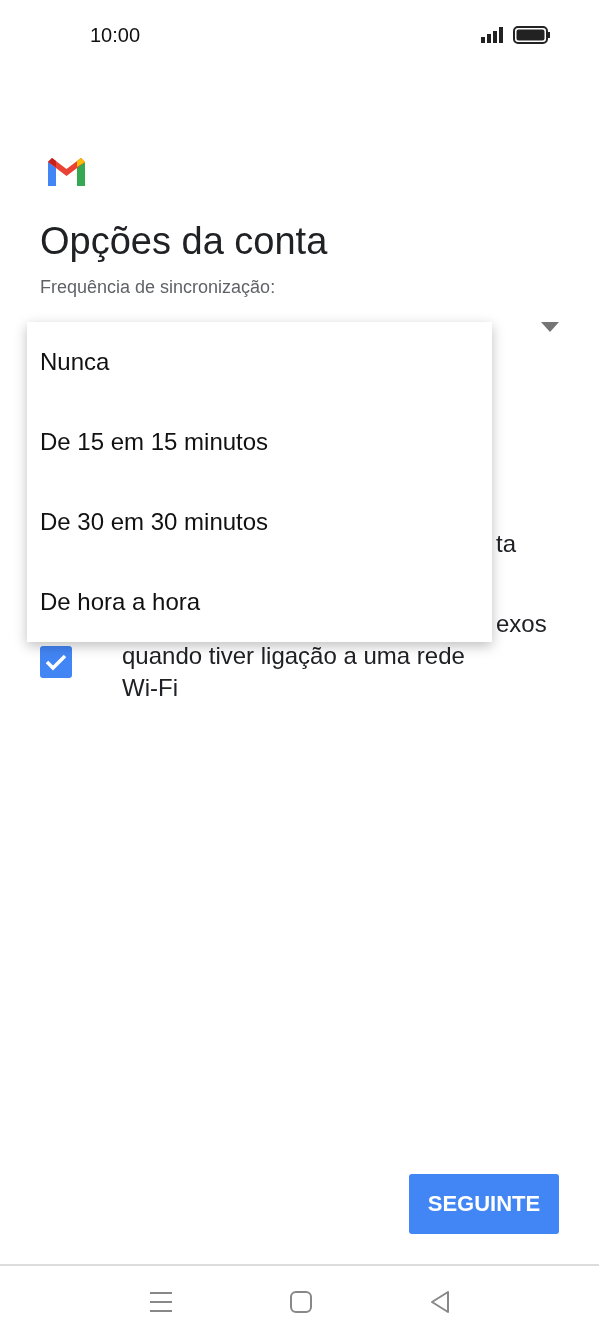  Describe the element at coordinates (493, 35) in the screenshot. I see `signal-icon` at that location.